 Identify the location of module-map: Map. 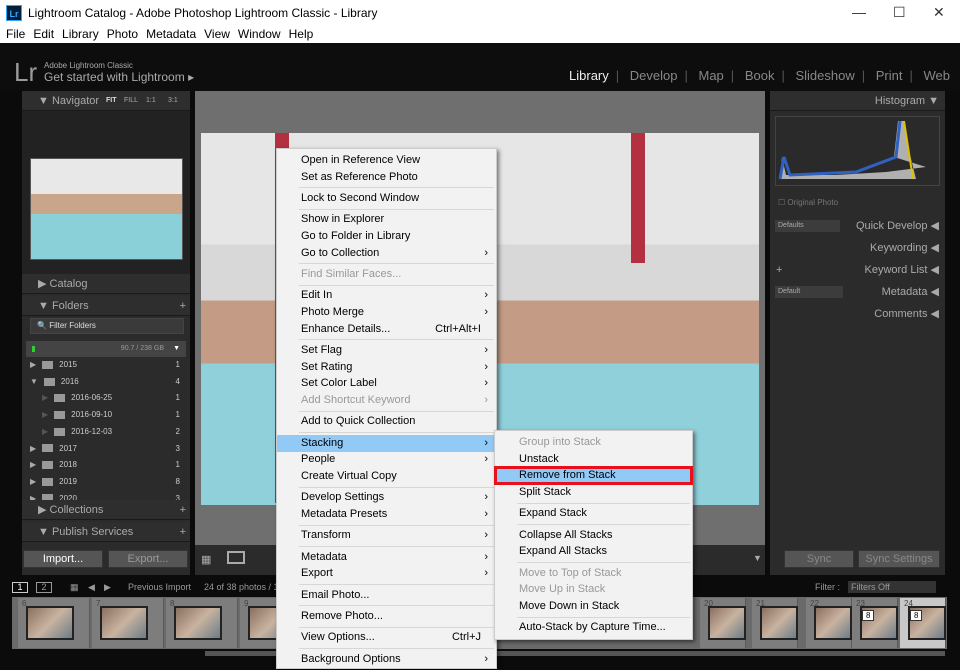
(711, 75).